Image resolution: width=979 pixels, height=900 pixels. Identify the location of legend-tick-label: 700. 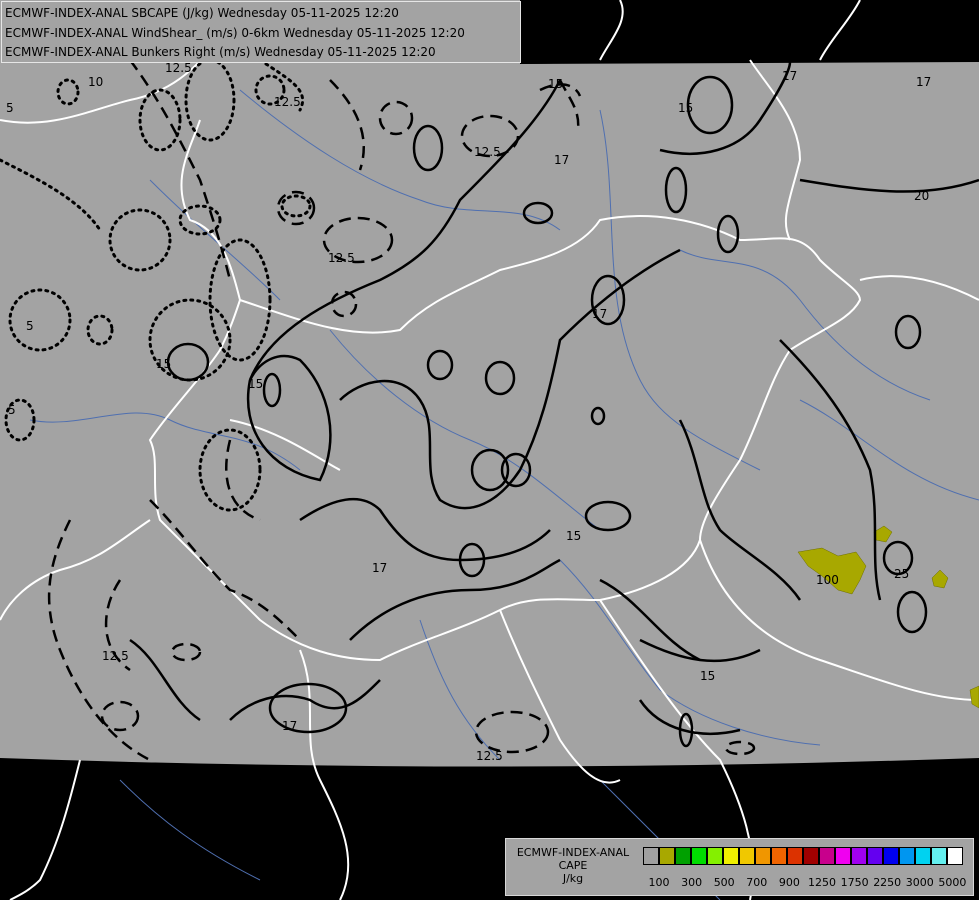
(757, 882).